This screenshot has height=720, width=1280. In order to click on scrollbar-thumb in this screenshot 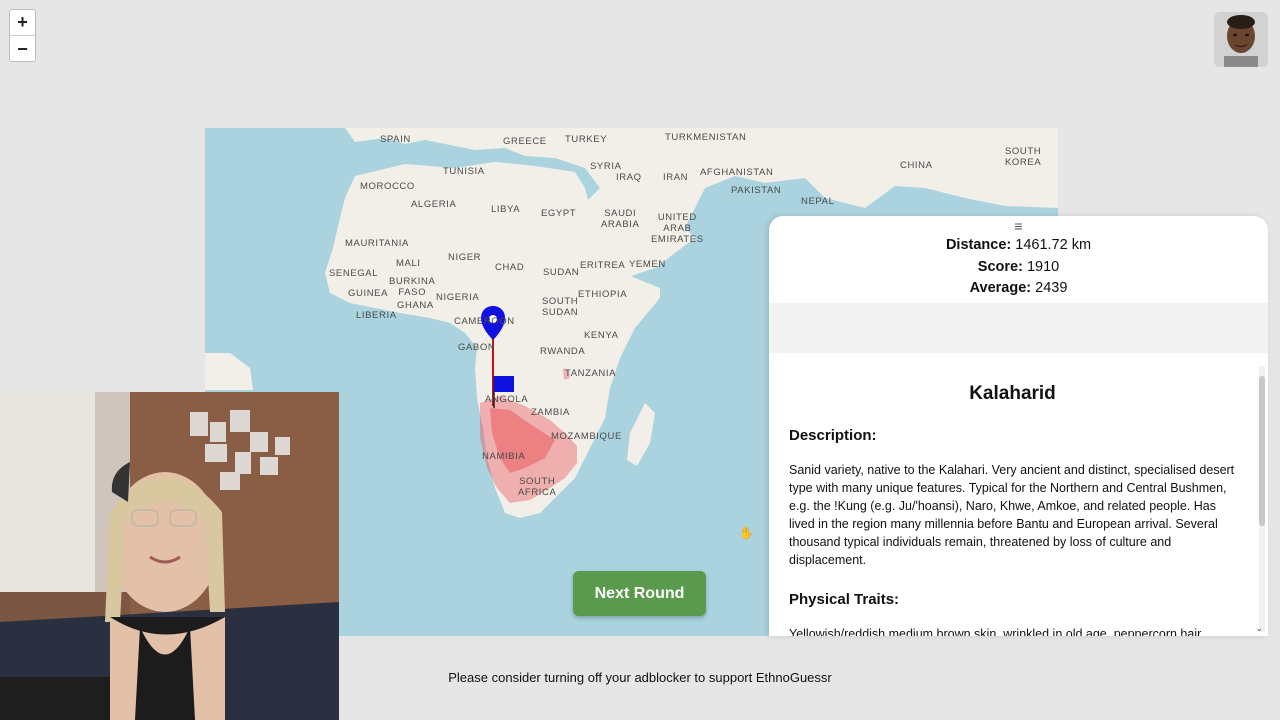, I will do `click(1262, 451)`.